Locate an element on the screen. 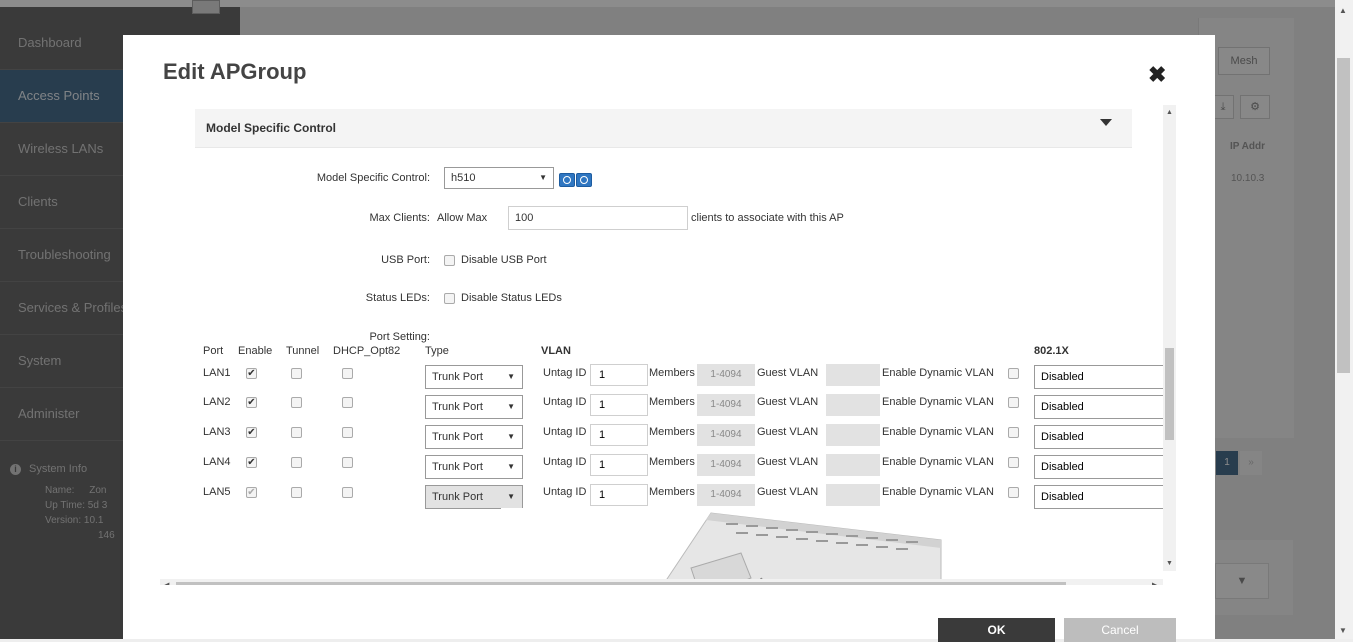 Image resolution: width=1353 pixels, height=642 pixels. ok-button: OK is located at coordinates (996, 630).